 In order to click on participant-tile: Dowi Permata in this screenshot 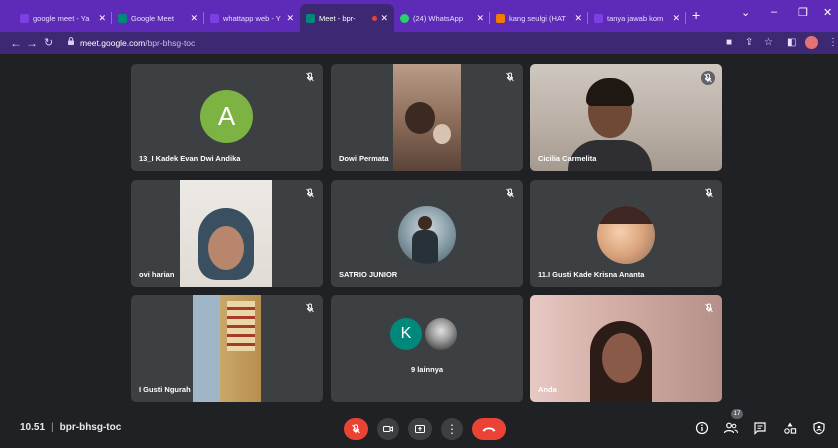, I will do `click(427, 117)`.